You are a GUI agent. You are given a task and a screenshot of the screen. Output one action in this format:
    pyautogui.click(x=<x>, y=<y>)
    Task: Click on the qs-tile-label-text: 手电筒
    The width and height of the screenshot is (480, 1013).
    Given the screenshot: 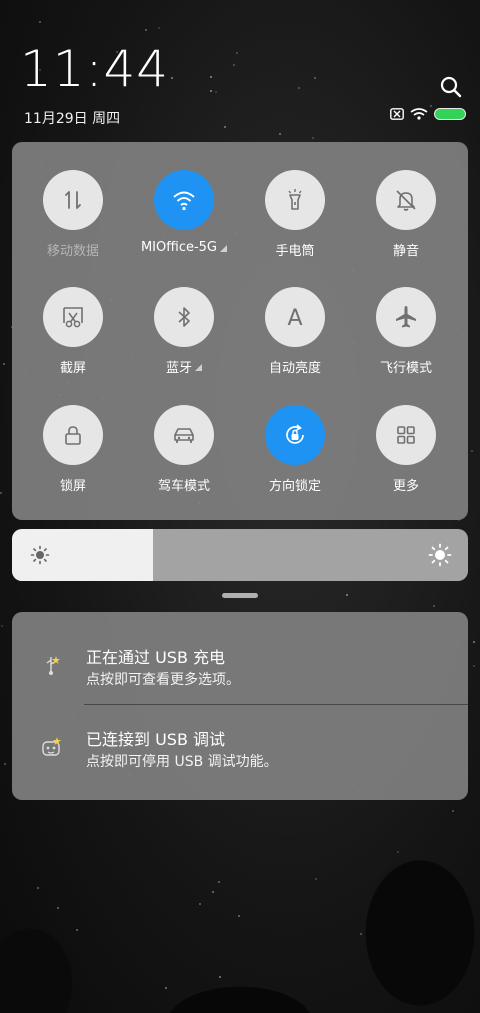 What is the action you would take?
    pyautogui.click(x=295, y=251)
    